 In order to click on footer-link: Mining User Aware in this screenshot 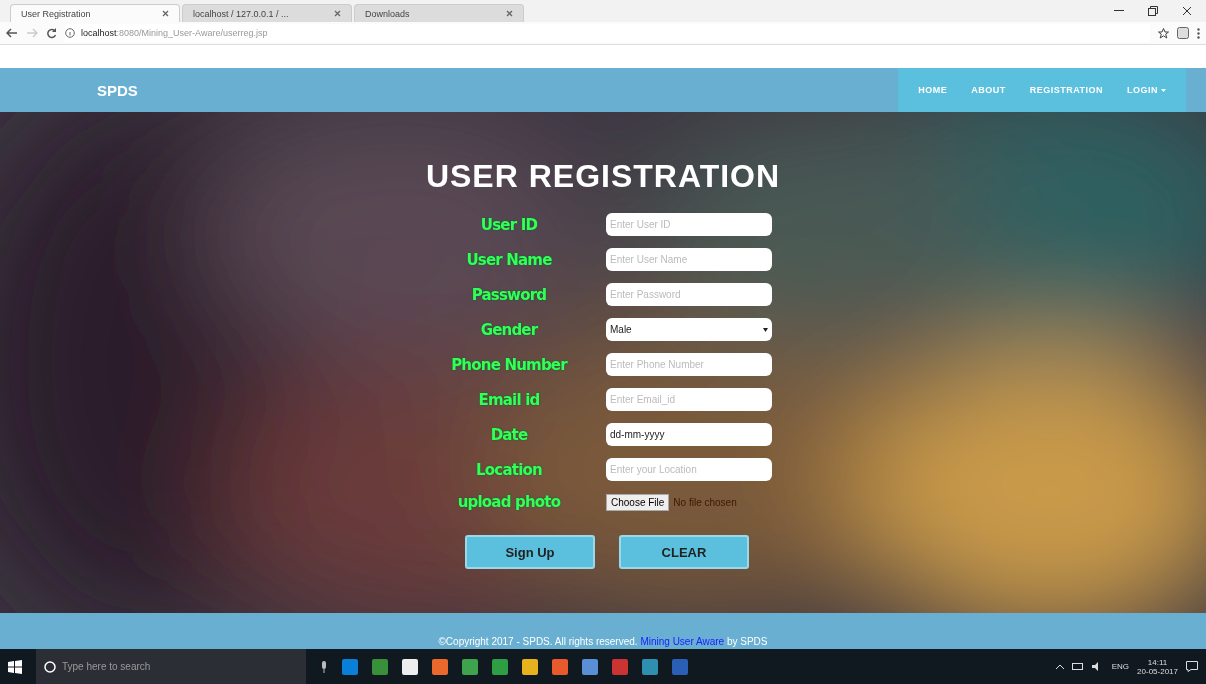, I will do `click(682, 641)`.